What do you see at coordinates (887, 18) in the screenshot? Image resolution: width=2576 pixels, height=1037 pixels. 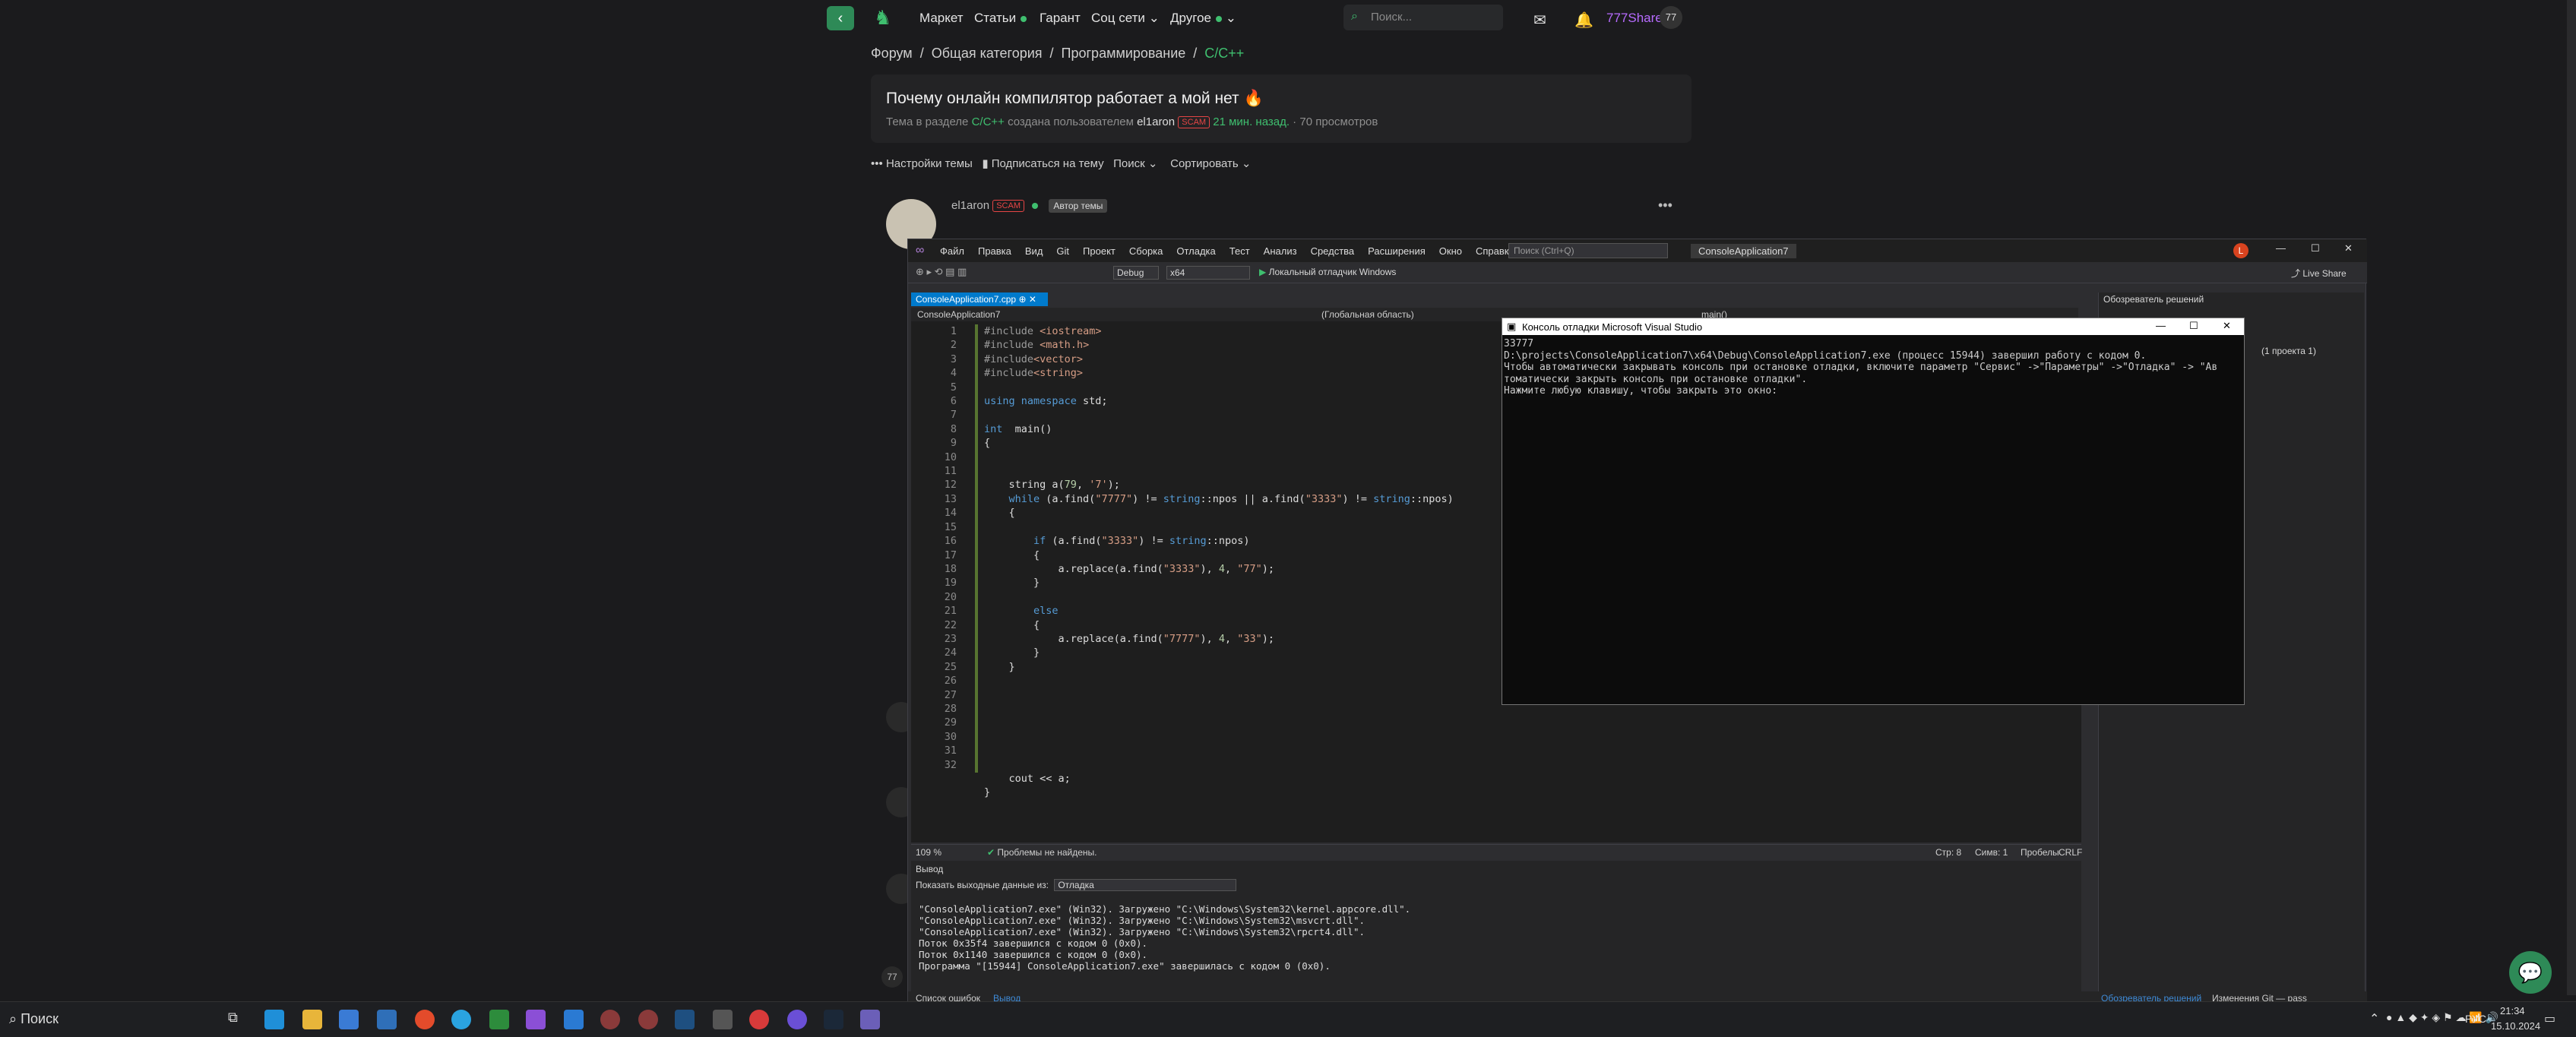 I see `forum-logo-icon: ♞` at bounding box center [887, 18].